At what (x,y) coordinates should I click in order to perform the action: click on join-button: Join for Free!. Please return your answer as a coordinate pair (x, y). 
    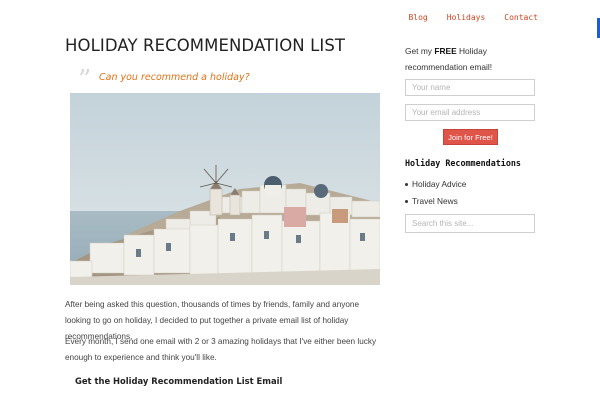
    Looking at the image, I should click on (470, 137).